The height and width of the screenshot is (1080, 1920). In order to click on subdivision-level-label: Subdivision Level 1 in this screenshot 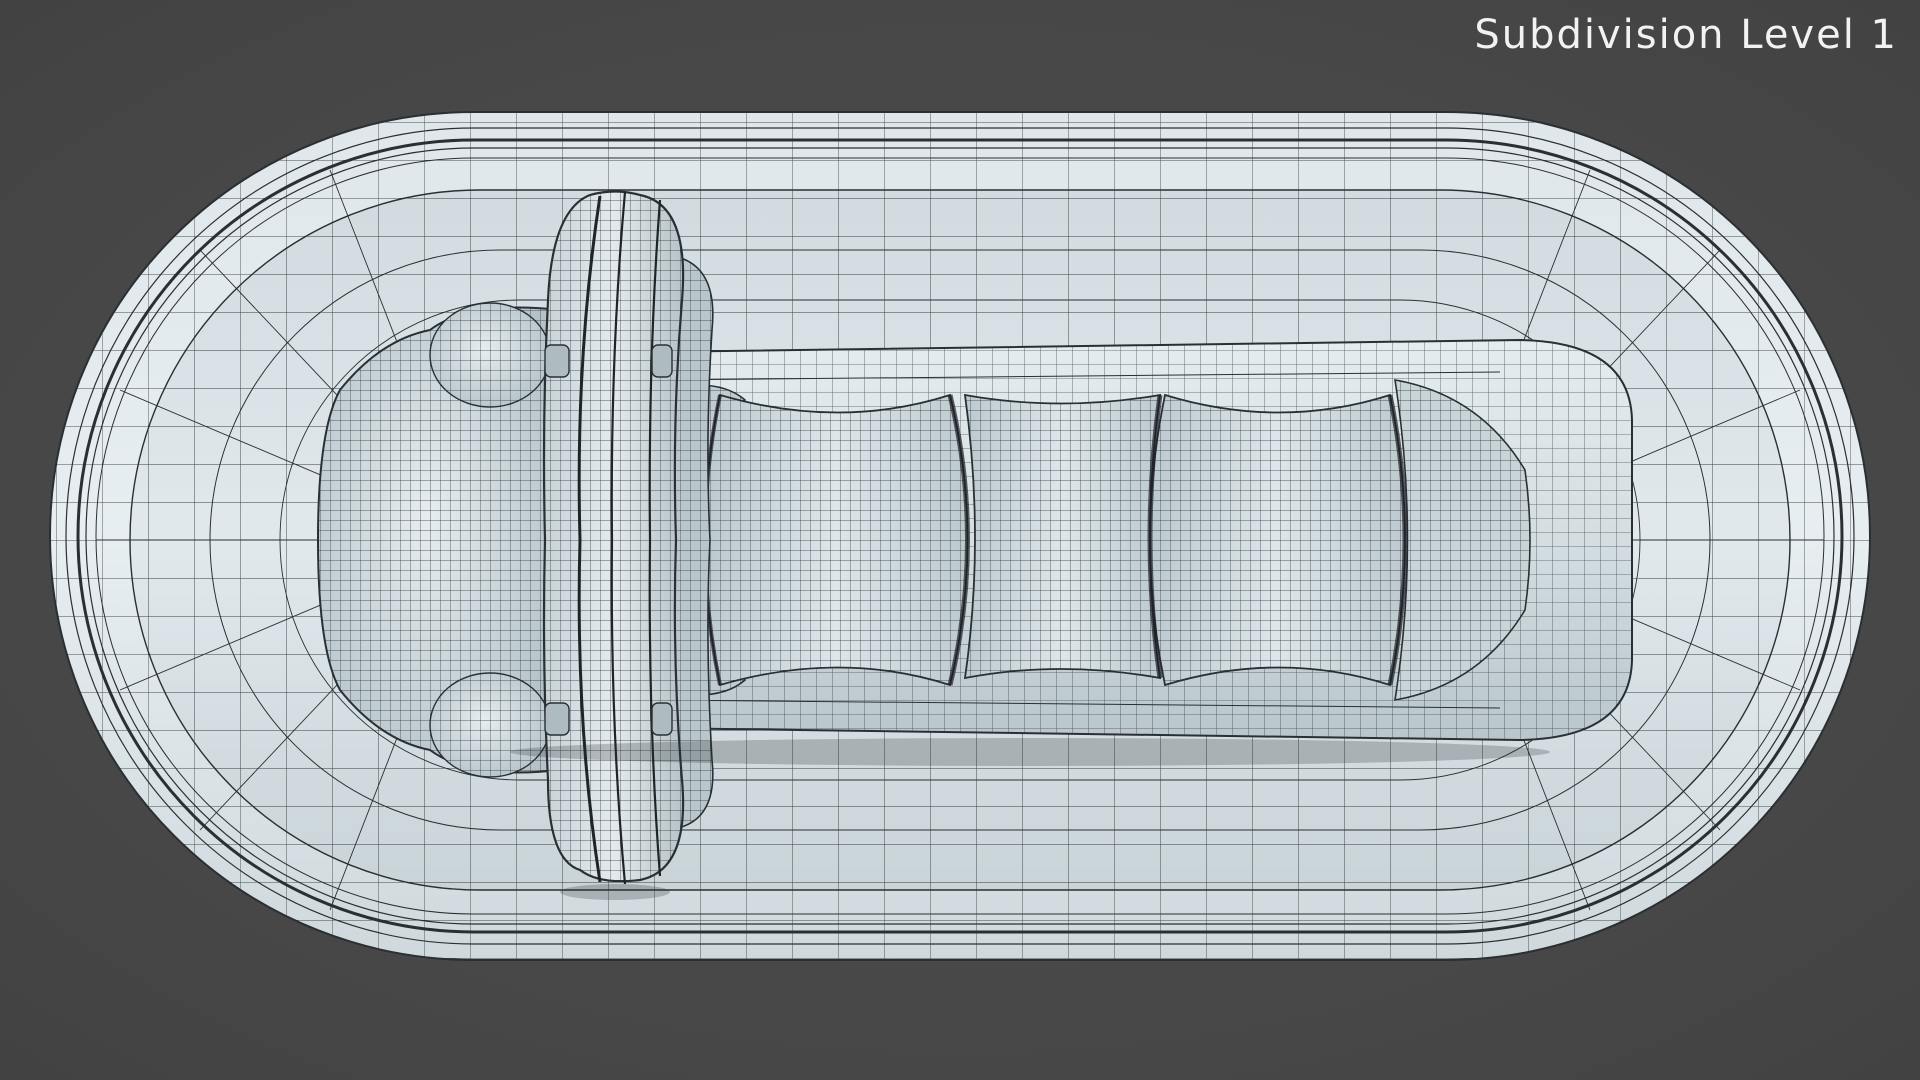, I will do `click(1686, 35)`.